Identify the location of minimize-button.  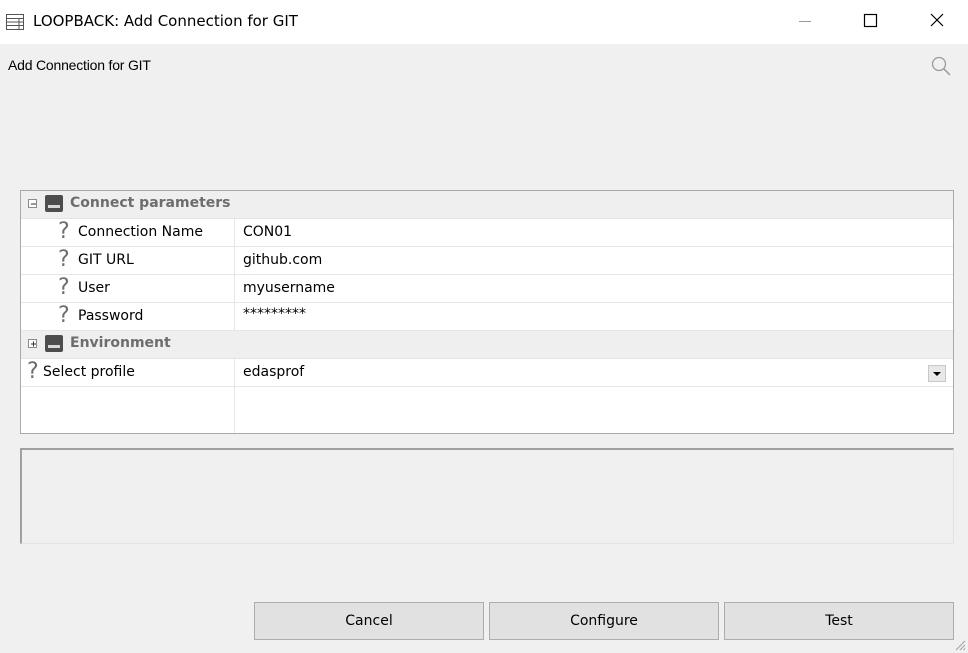
(805, 22).